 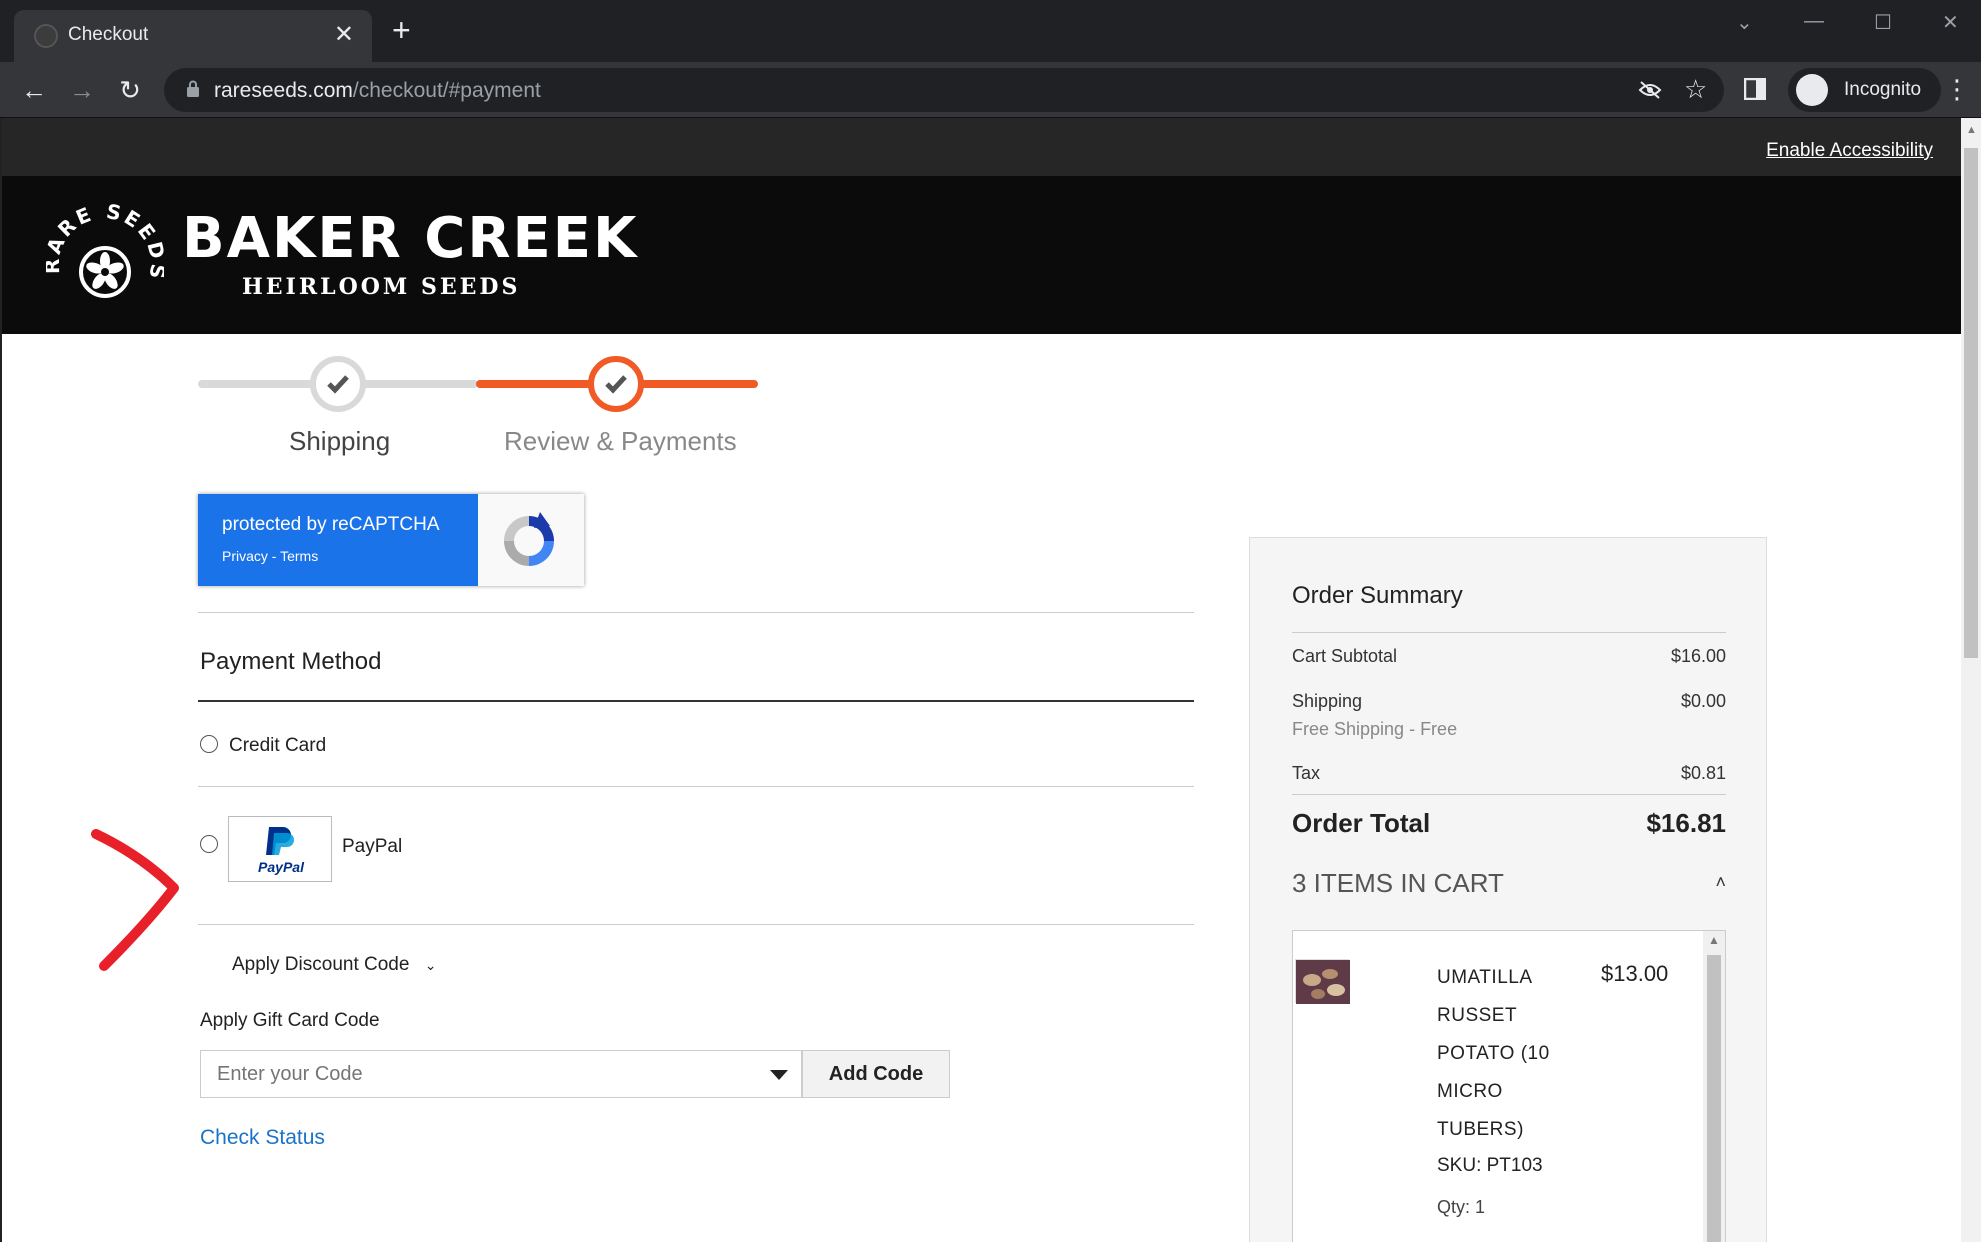 What do you see at coordinates (620, 441) in the screenshot?
I see `step-label-payments: Review & Payments` at bounding box center [620, 441].